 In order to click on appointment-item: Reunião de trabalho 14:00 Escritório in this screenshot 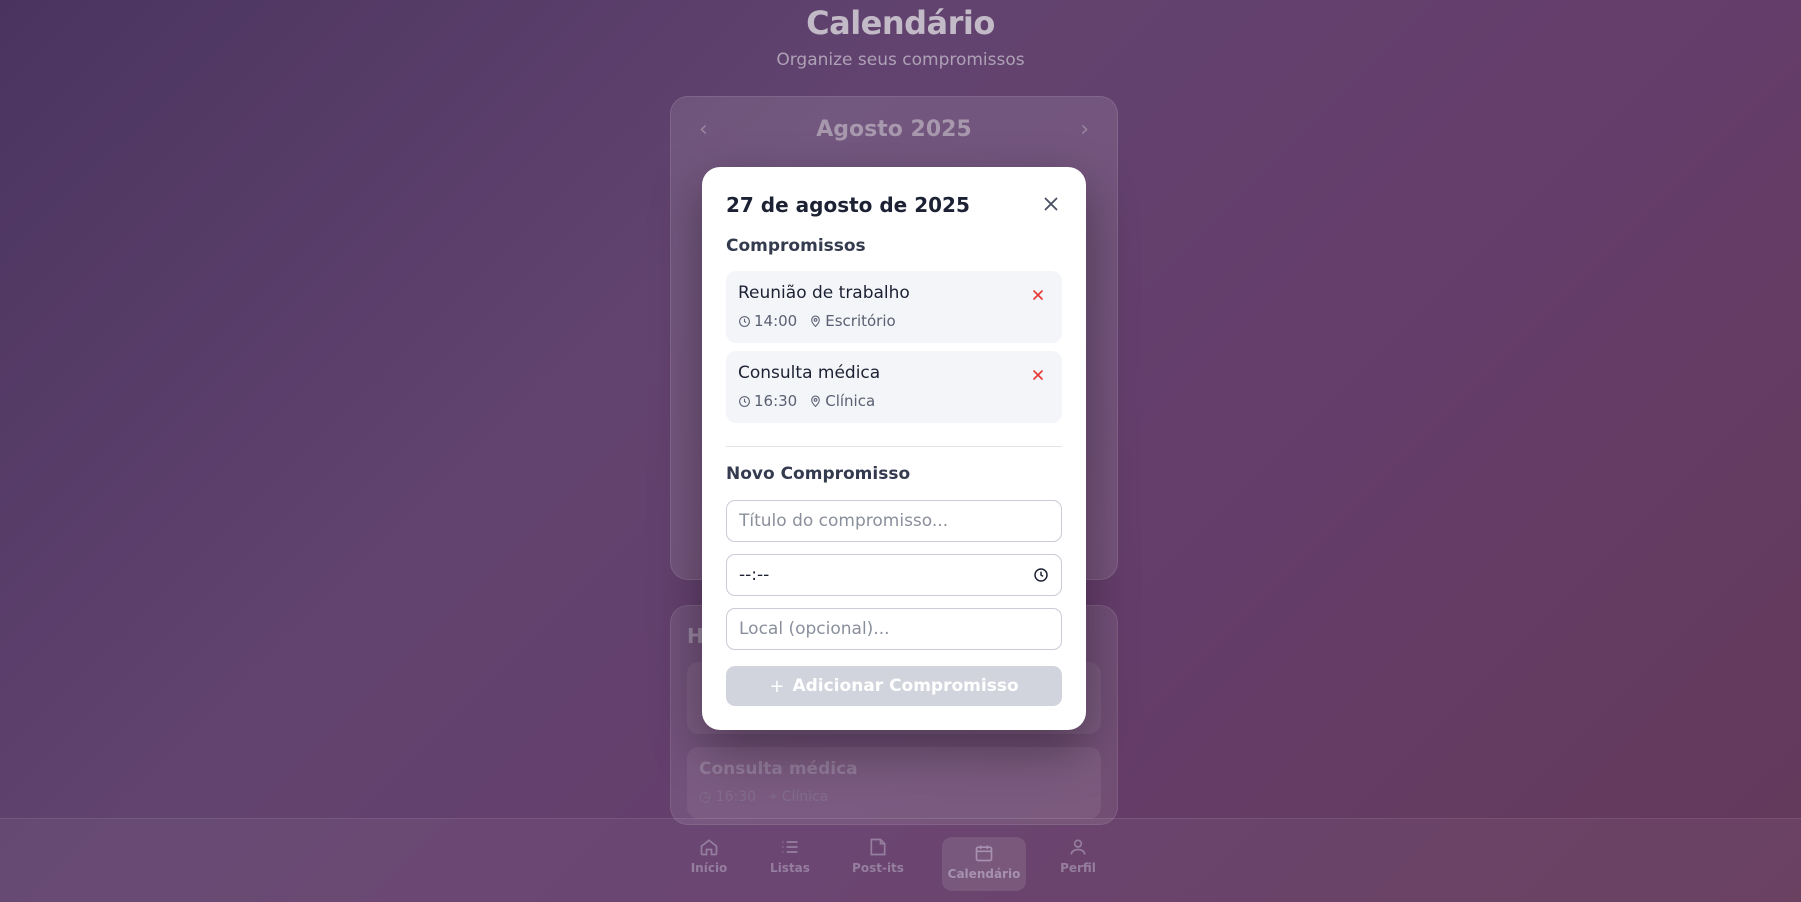, I will do `click(894, 307)`.